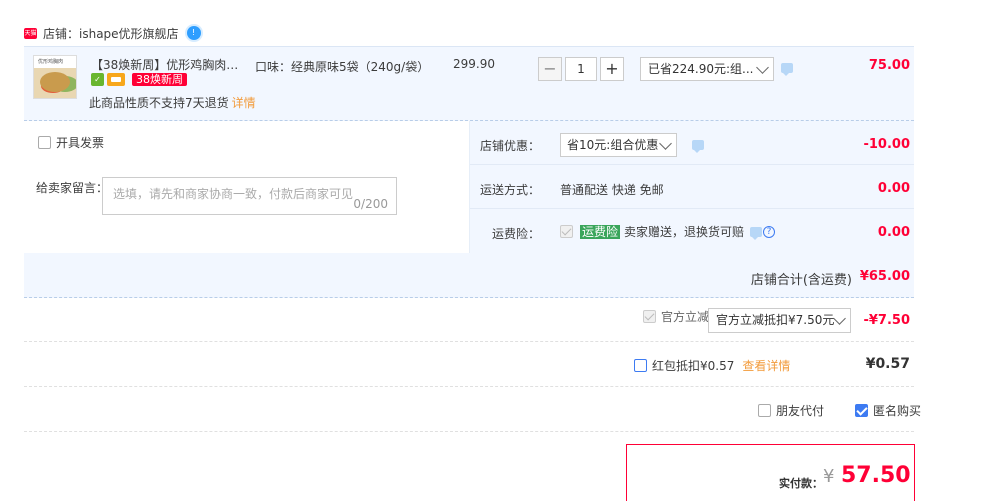 The width and height of the screenshot is (986, 501). Describe the element at coordinates (692, 187) in the screenshot. I see `shipping-row: 运送方式： 普通配送 快递 免邮 0.00` at that location.